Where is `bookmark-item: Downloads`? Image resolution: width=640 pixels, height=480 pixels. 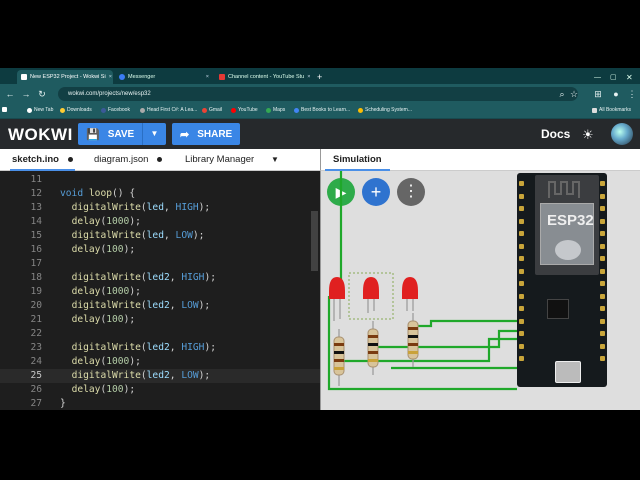 bookmark-item: Downloads is located at coordinates (76, 110).